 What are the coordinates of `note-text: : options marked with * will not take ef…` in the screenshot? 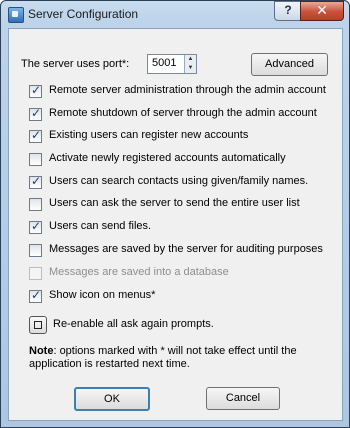 It's located at (163, 357).